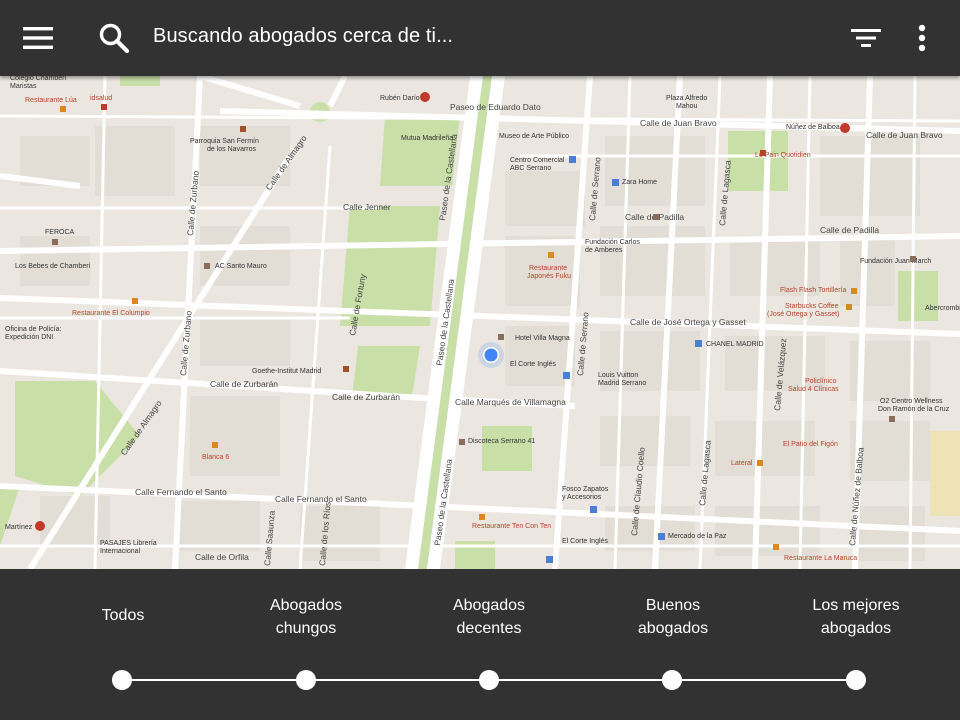 The width and height of the screenshot is (960, 720). Describe the element at coordinates (942, 308) in the screenshot. I see `svg-text: Abercrombie` at that location.